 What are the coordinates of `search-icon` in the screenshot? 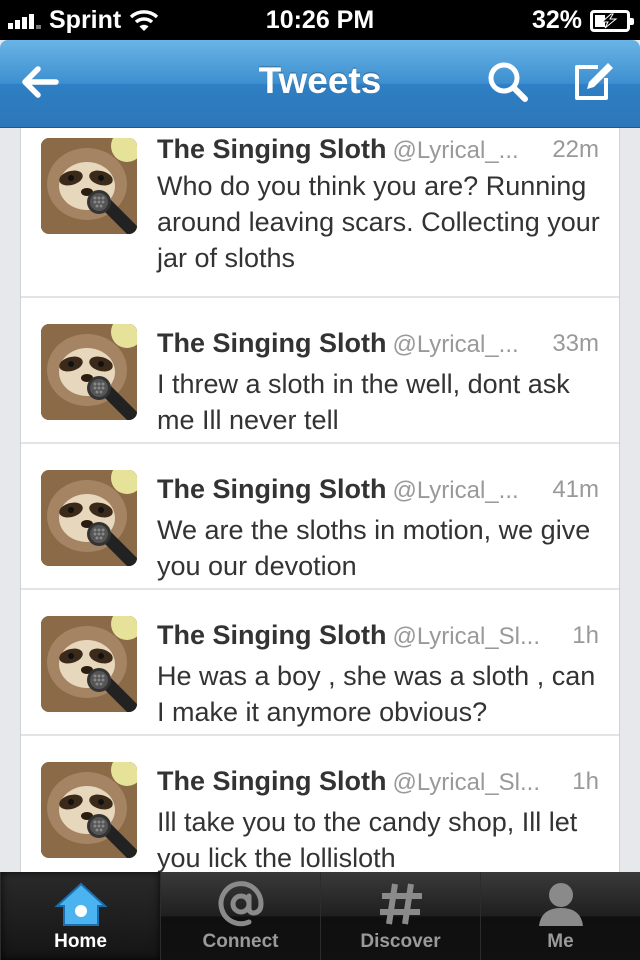 It's located at (508, 82).